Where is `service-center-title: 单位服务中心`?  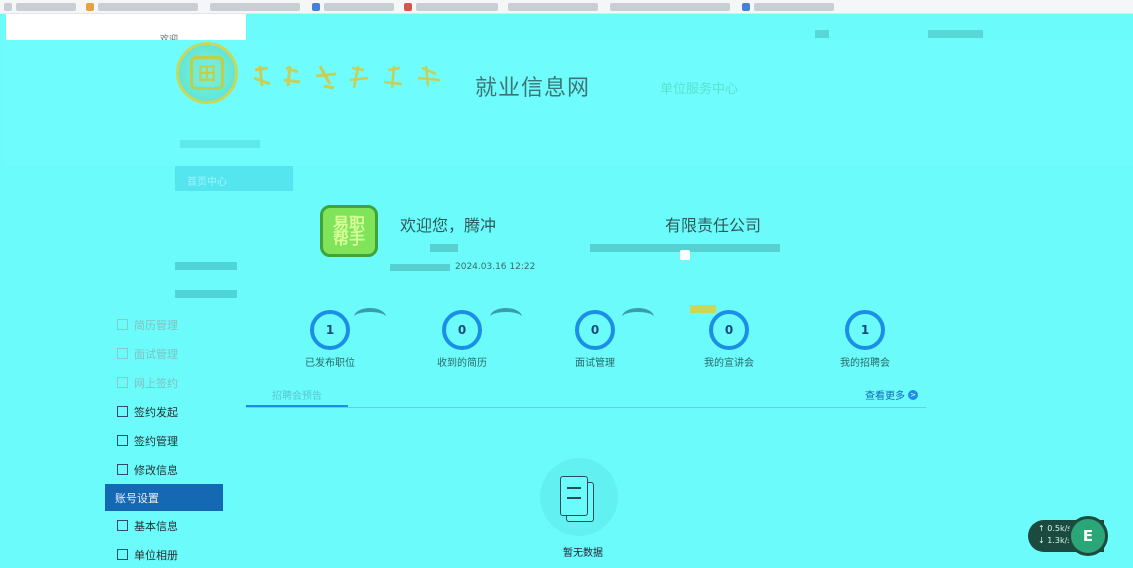 service-center-title: 单位服务中心 is located at coordinates (699, 89).